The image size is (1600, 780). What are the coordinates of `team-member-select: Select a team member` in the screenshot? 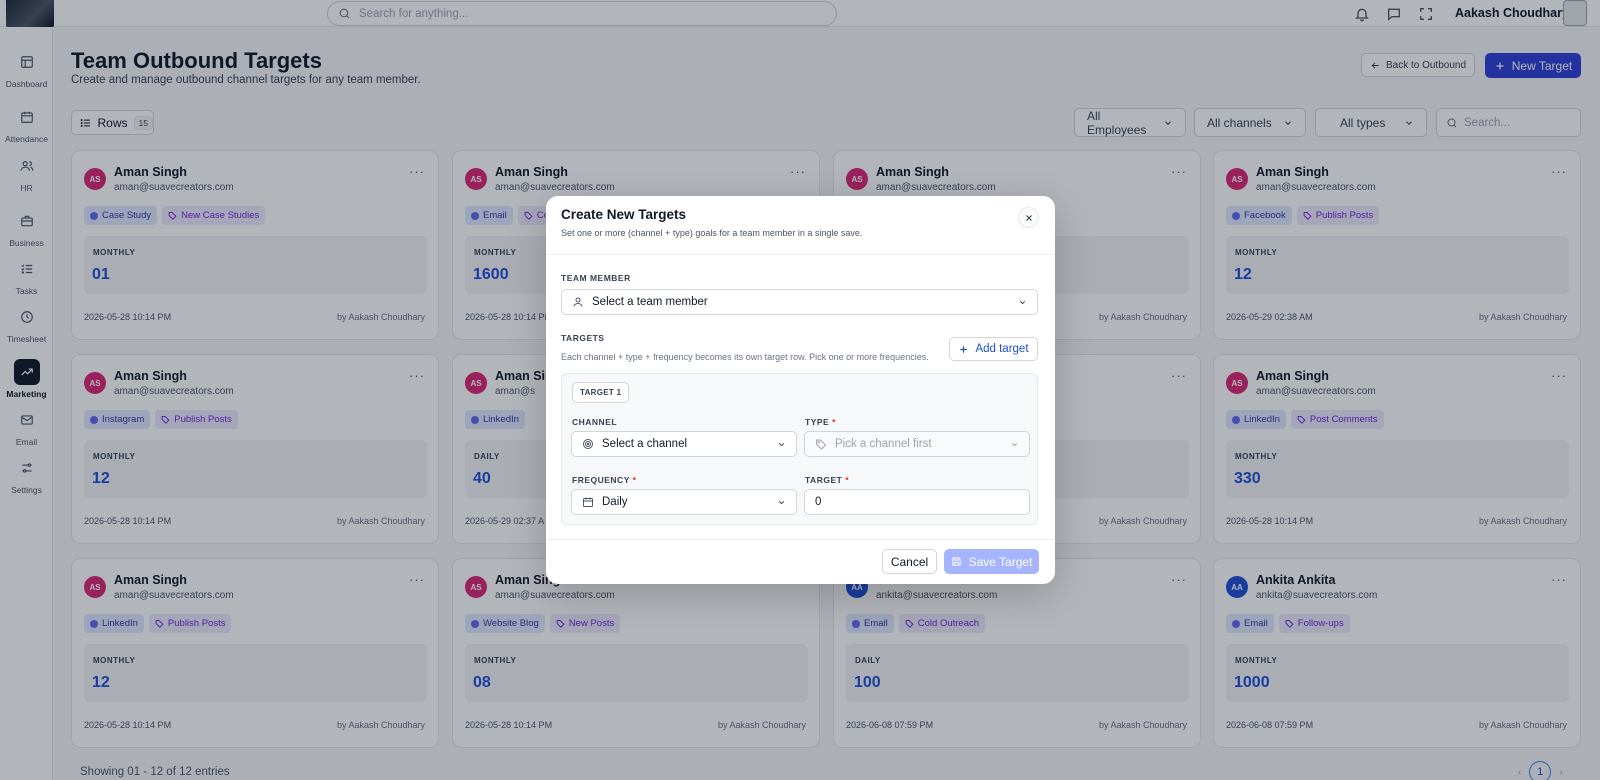 It's located at (799, 302).